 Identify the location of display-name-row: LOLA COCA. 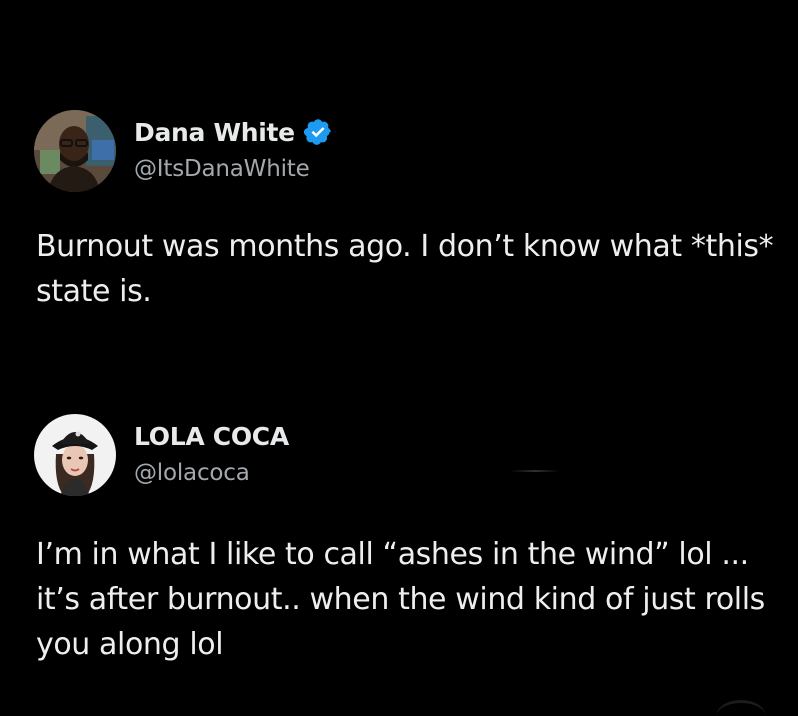
(211, 436).